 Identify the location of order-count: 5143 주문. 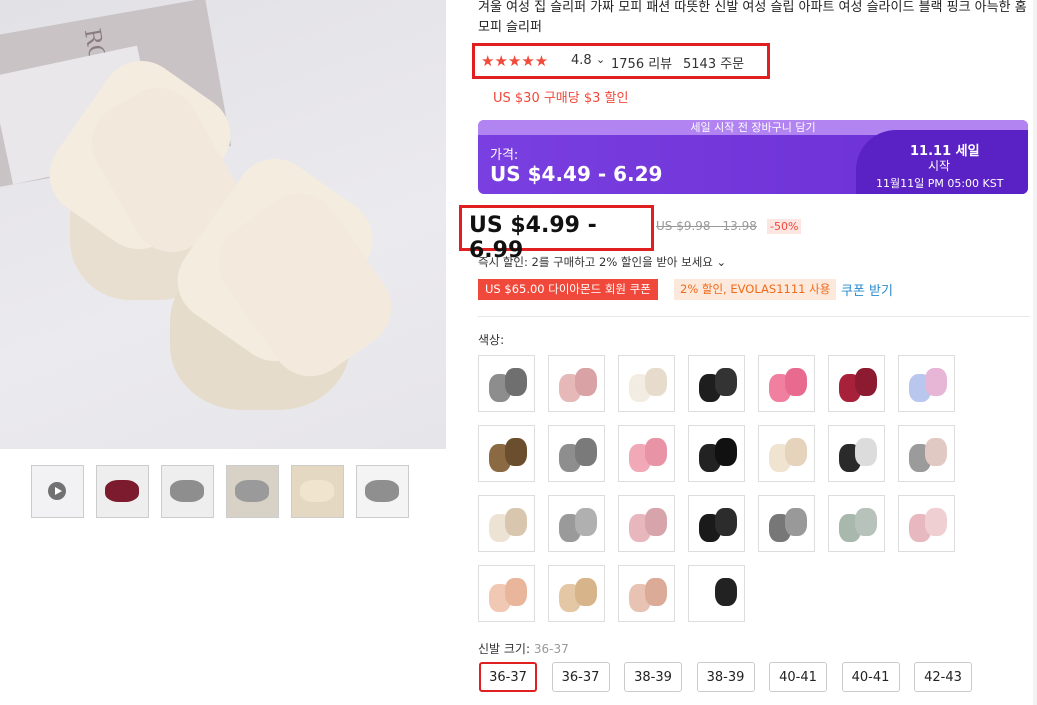
(714, 64).